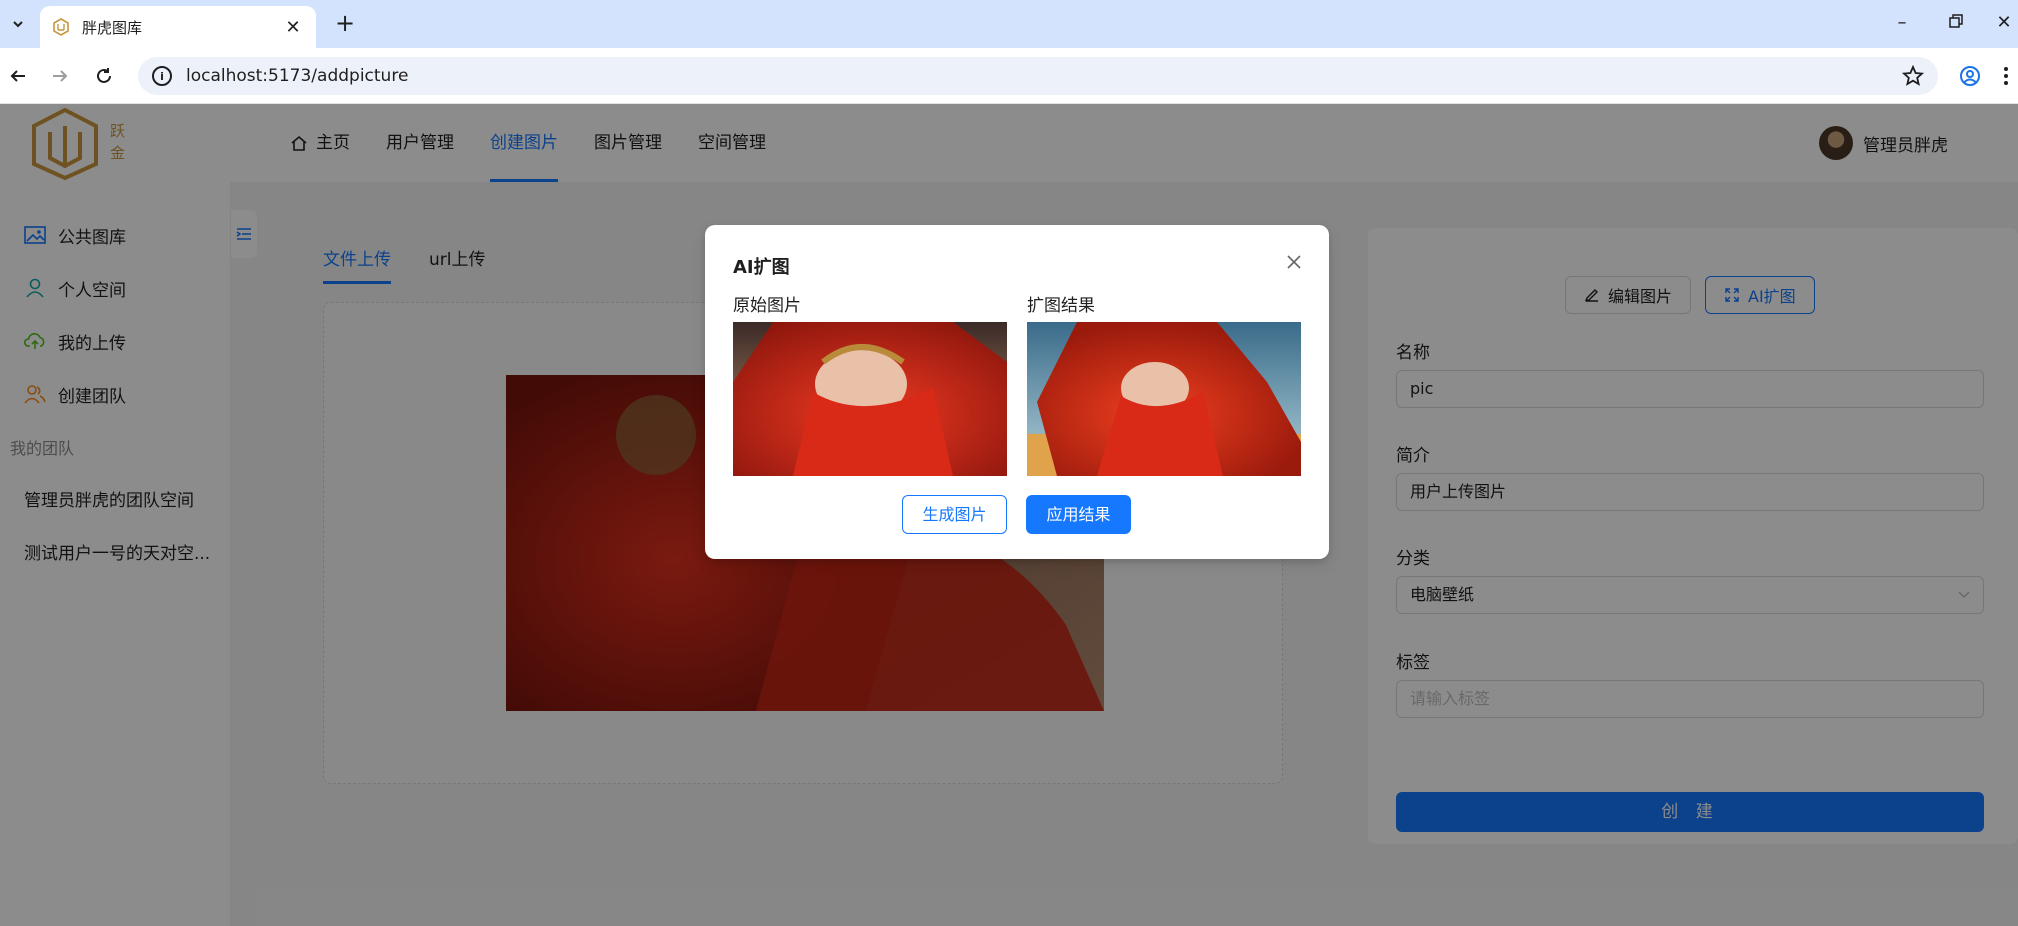  I want to click on generate-picture-button: 生成图片, so click(954, 514).